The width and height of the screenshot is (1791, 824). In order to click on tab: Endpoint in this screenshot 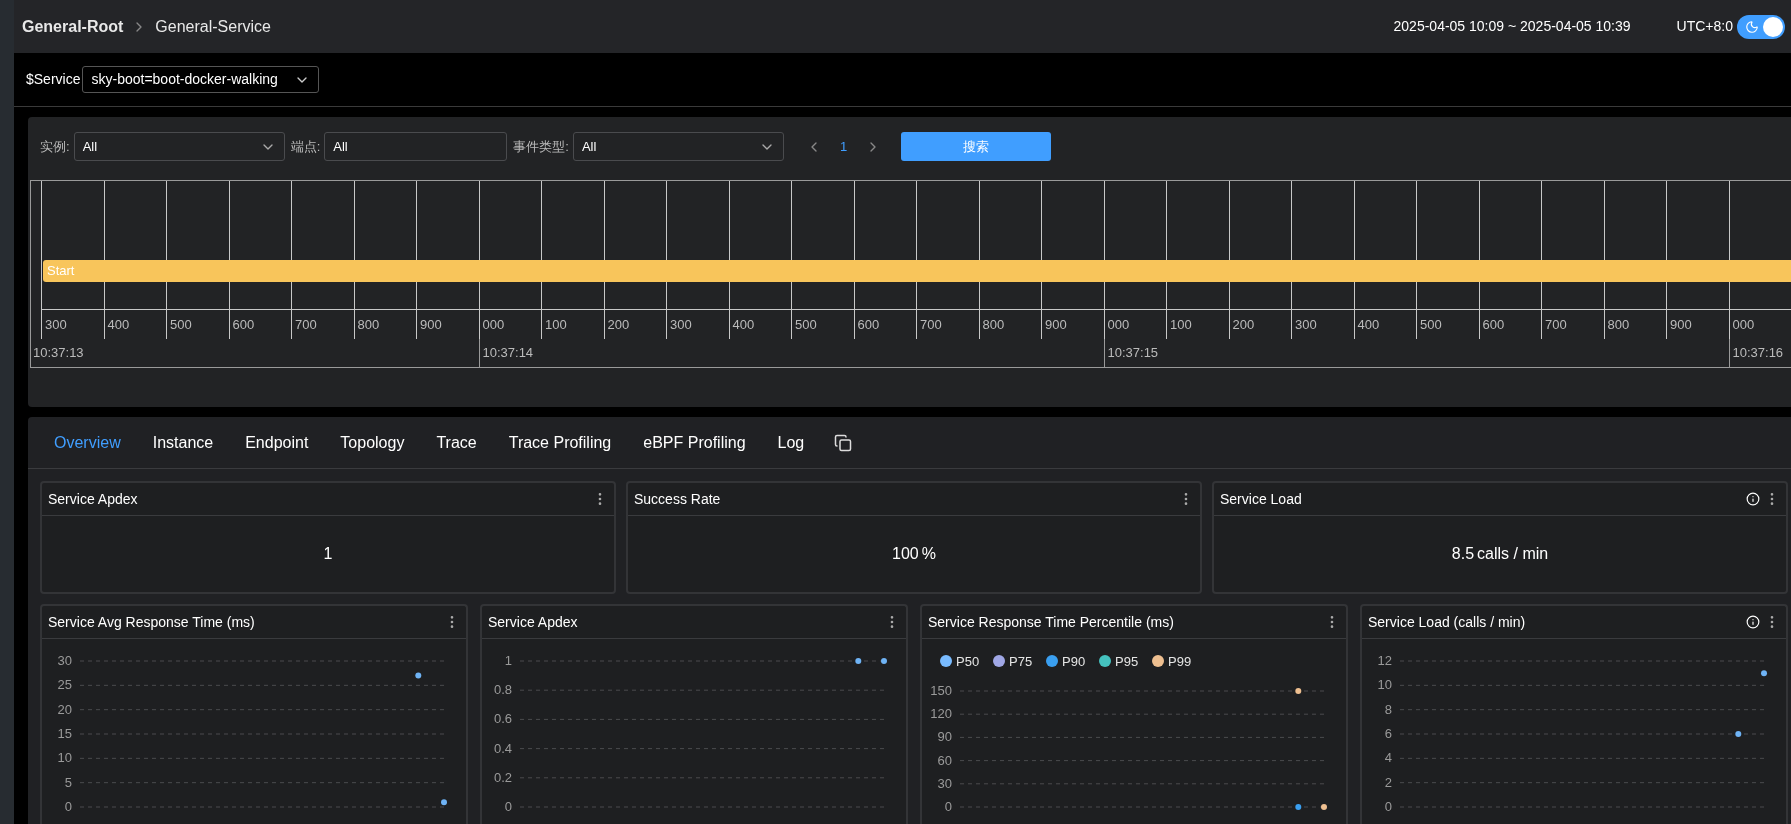, I will do `click(277, 442)`.